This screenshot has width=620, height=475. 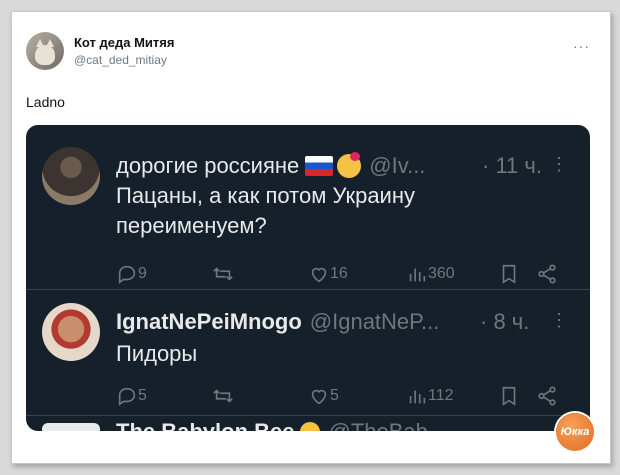 I want to click on tweet-text-line: Пидоры, so click(x=157, y=353).